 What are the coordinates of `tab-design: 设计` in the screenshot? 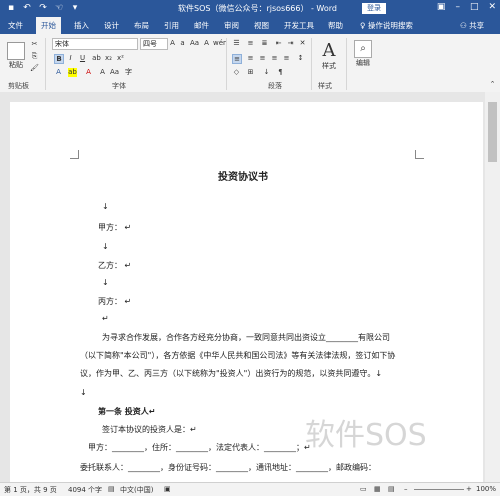 It's located at (111, 25).